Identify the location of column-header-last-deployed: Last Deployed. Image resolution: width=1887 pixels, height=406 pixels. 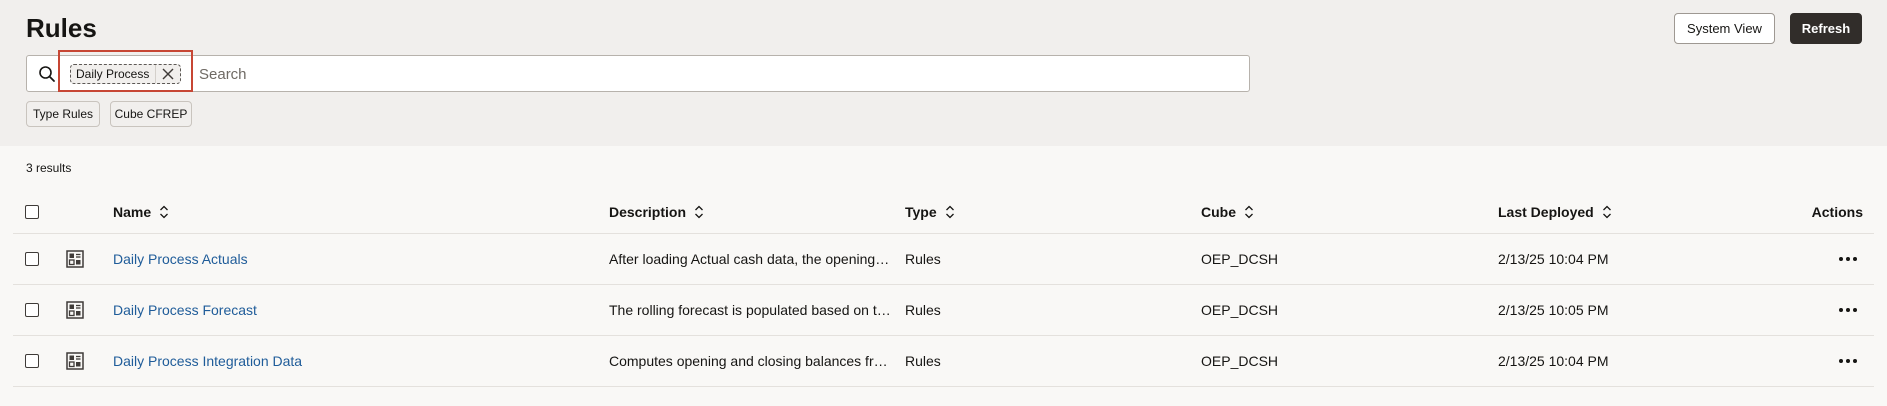
(1598, 211).